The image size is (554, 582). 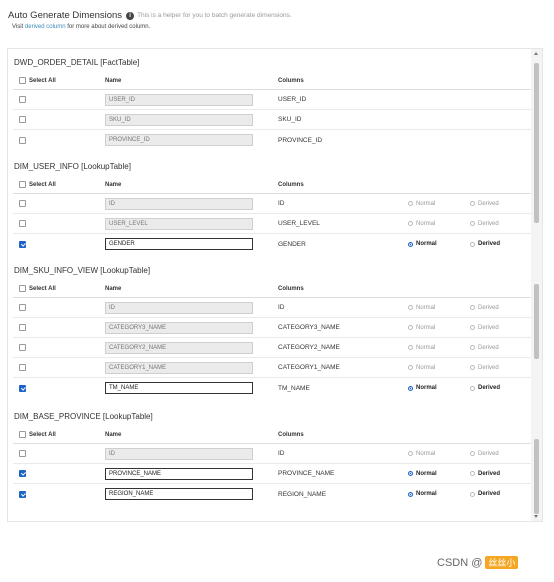 I want to click on derived-column-link: derived column, so click(x=45, y=27).